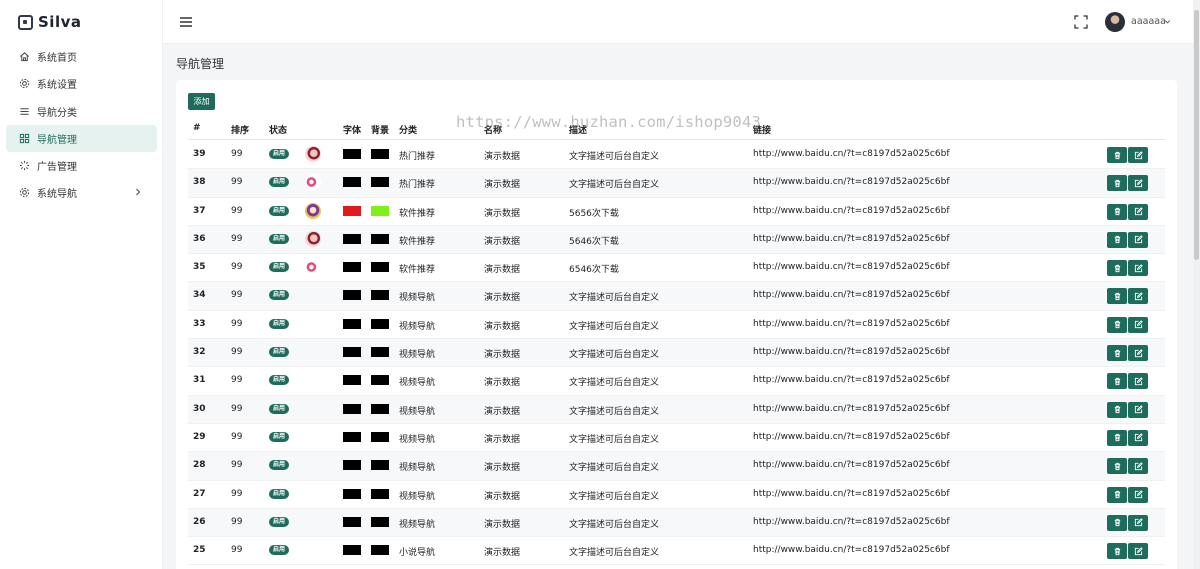 The image size is (1200, 569). Describe the element at coordinates (24, 56) in the screenshot. I see `home-icon` at that location.